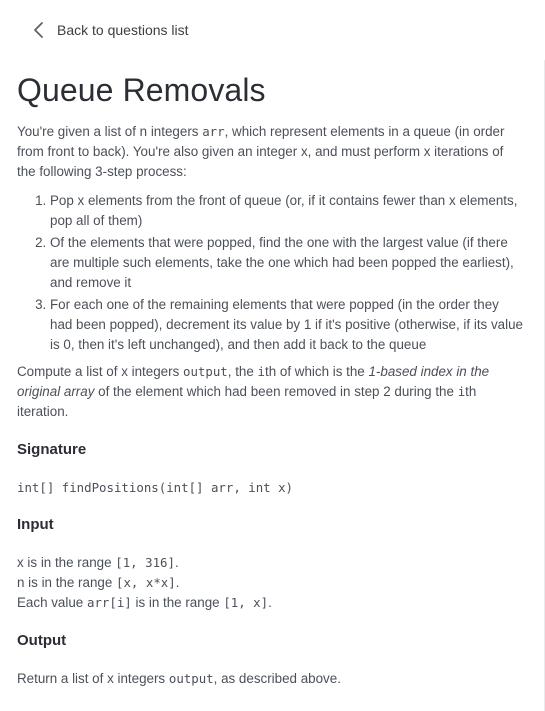 The width and height of the screenshot is (545, 711). What do you see at coordinates (35, 524) in the screenshot?
I see `input-heading: Input` at bounding box center [35, 524].